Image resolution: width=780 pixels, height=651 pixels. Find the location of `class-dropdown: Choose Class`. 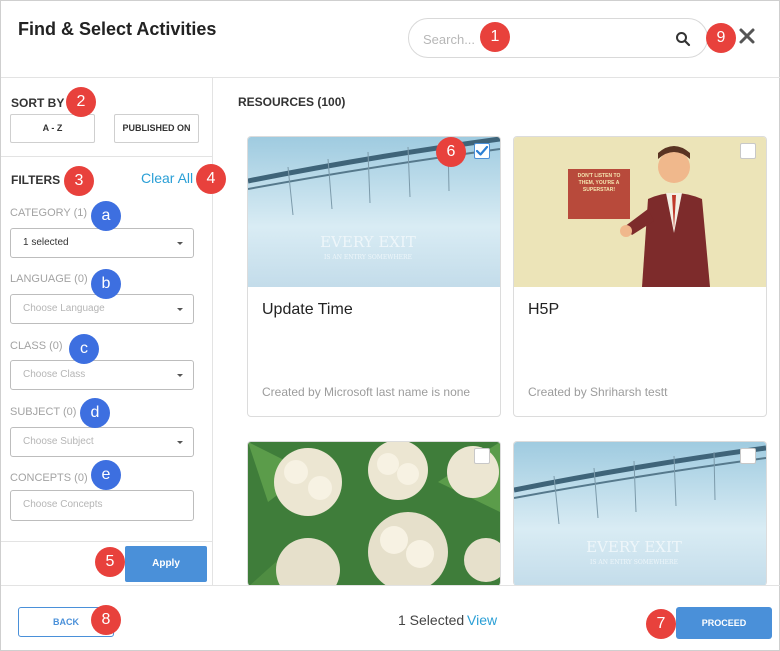

class-dropdown: Choose Class is located at coordinates (102, 375).